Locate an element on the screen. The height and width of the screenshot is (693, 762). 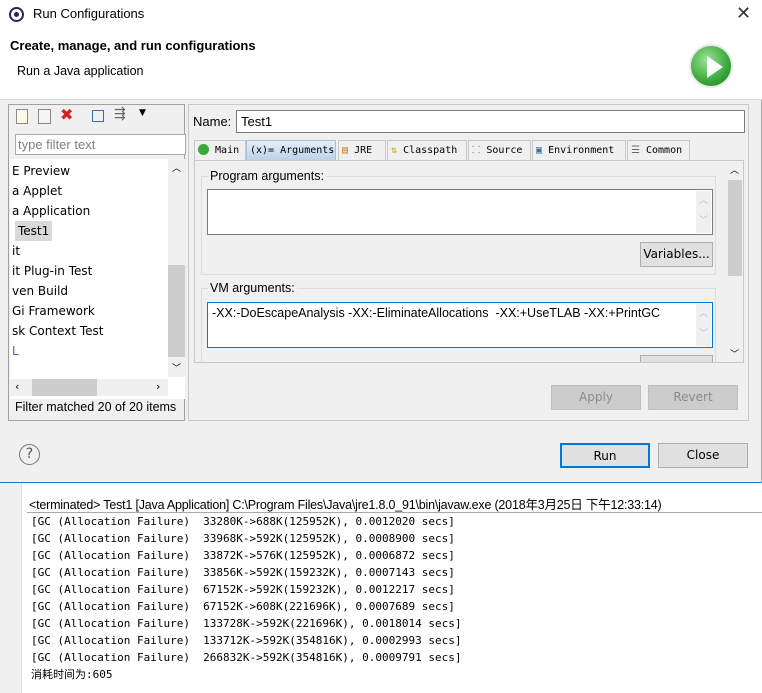
filter-placeholder: type filter text is located at coordinates (57, 144).